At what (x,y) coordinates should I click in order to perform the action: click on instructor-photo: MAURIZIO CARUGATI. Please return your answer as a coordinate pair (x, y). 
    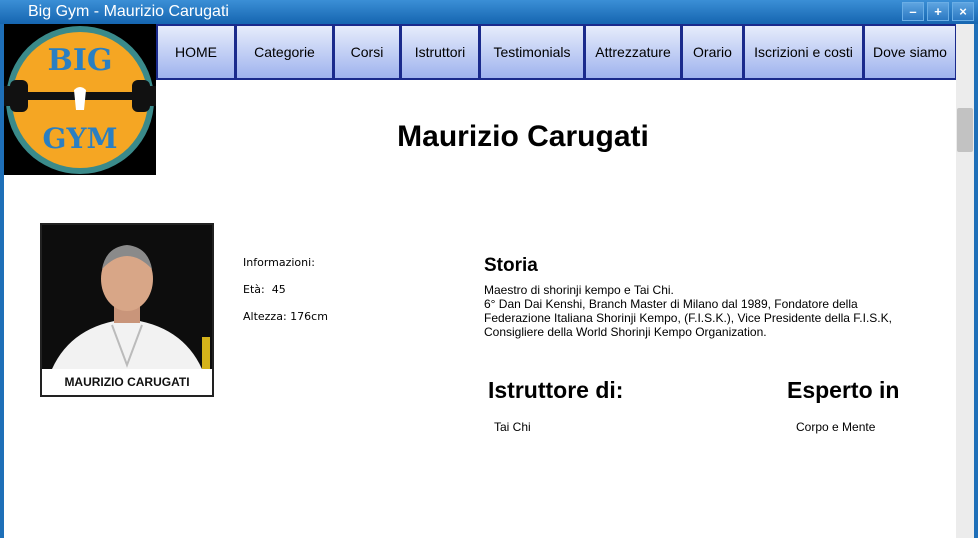
    Looking at the image, I should click on (127, 310).